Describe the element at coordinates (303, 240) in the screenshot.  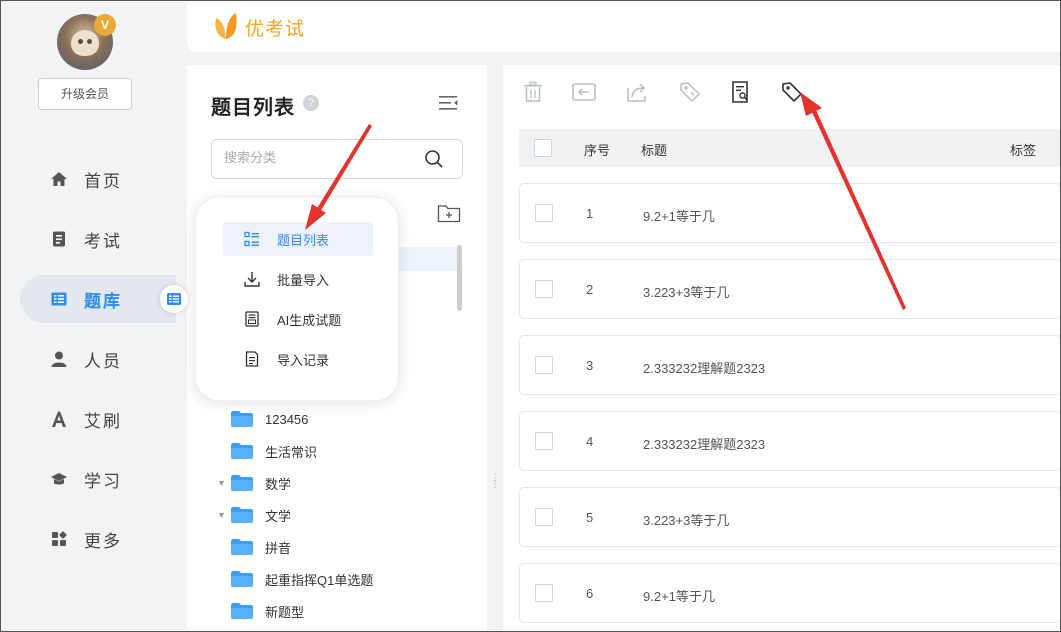
I see `popup-item-label: 题目列表` at that location.